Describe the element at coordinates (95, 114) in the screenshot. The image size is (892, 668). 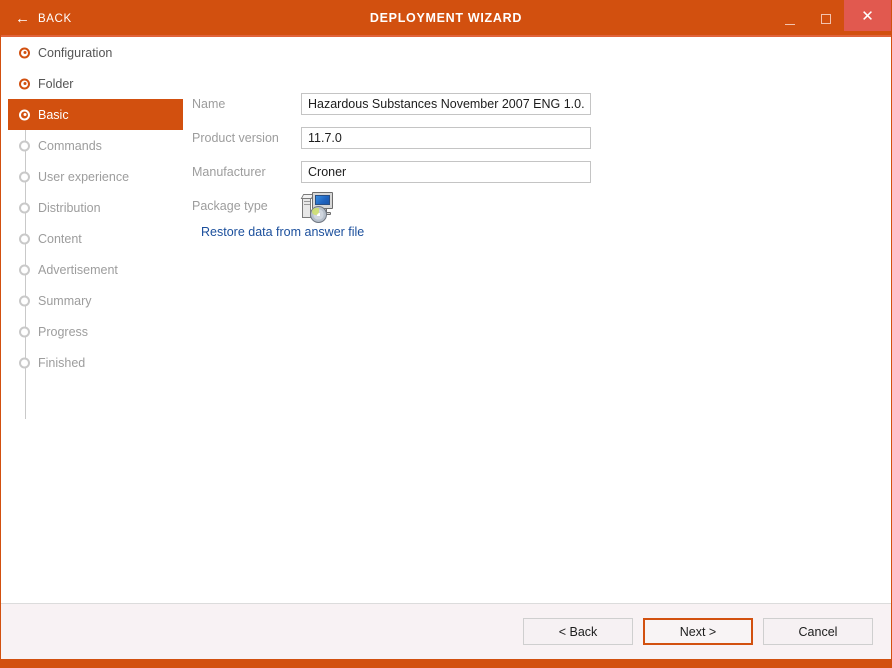
I see `sidebar-item-basic: Basic` at that location.